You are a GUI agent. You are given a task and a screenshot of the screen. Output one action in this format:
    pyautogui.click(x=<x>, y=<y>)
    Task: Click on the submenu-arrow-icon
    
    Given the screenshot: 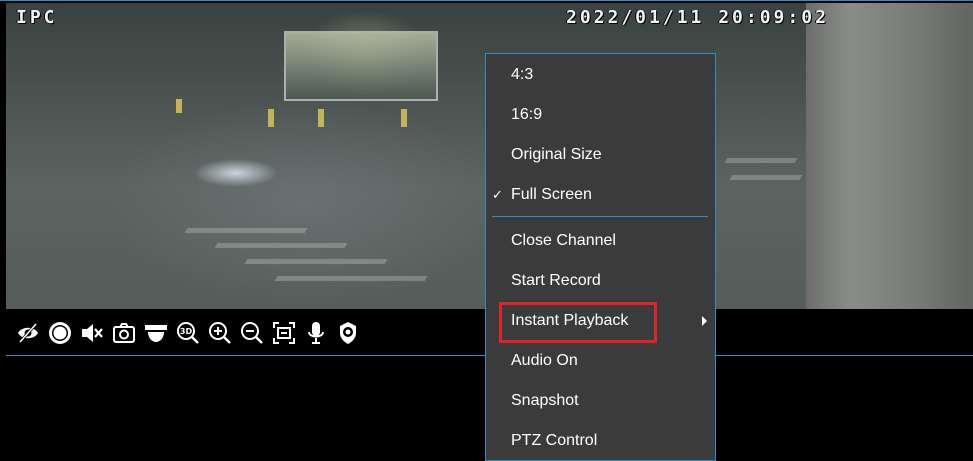 What is the action you would take?
    pyautogui.click(x=704, y=321)
    